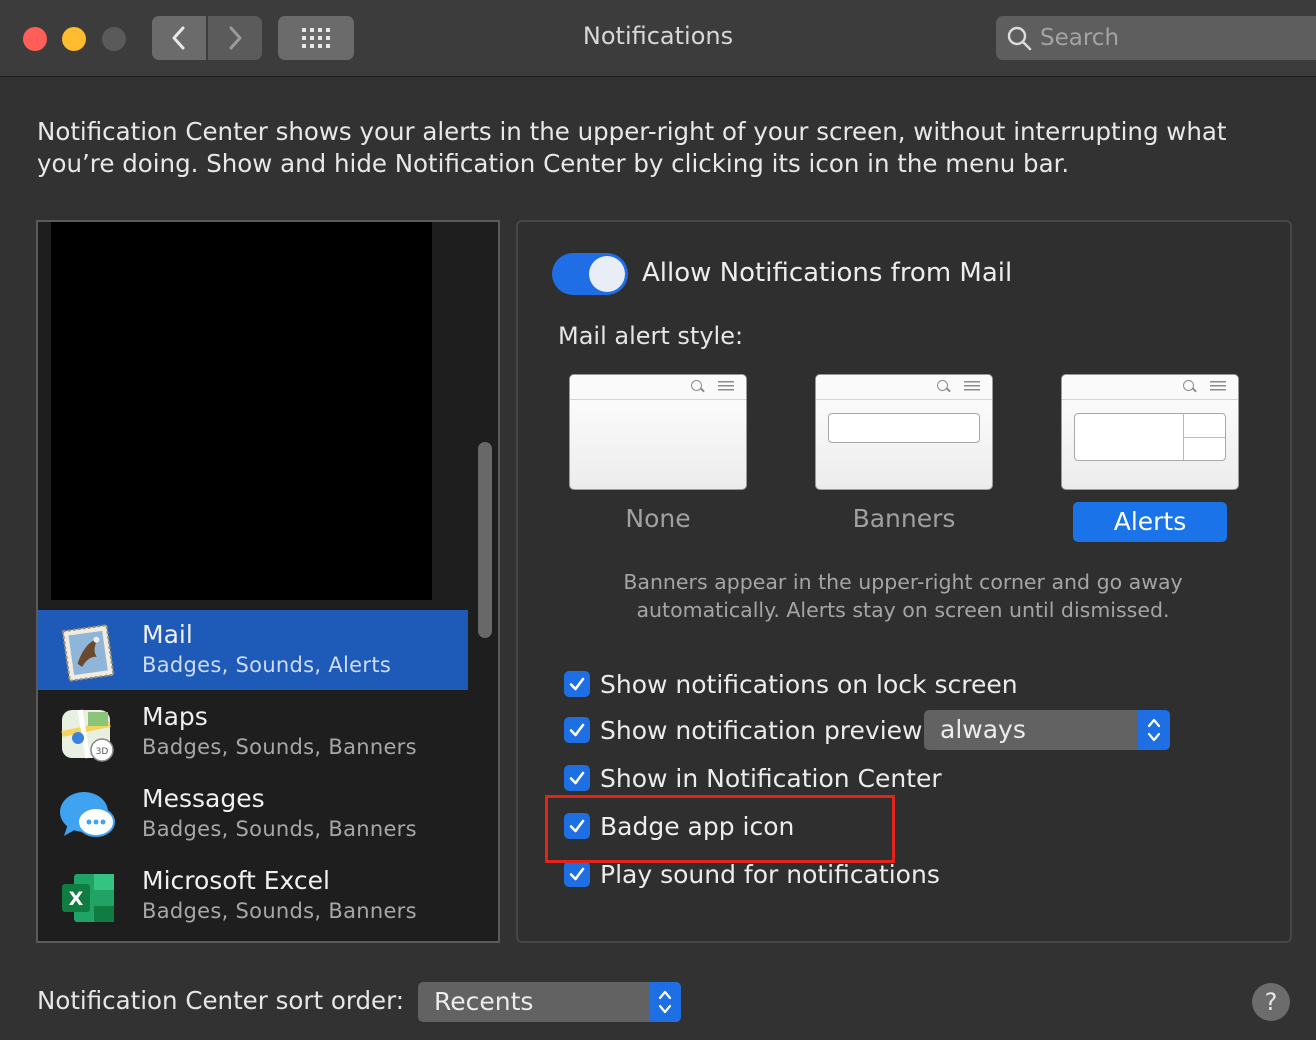 The height and width of the screenshot is (1040, 1316). I want to click on app-row-maps: 3D Maps Badges, Sounds, Banners, so click(253, 732).